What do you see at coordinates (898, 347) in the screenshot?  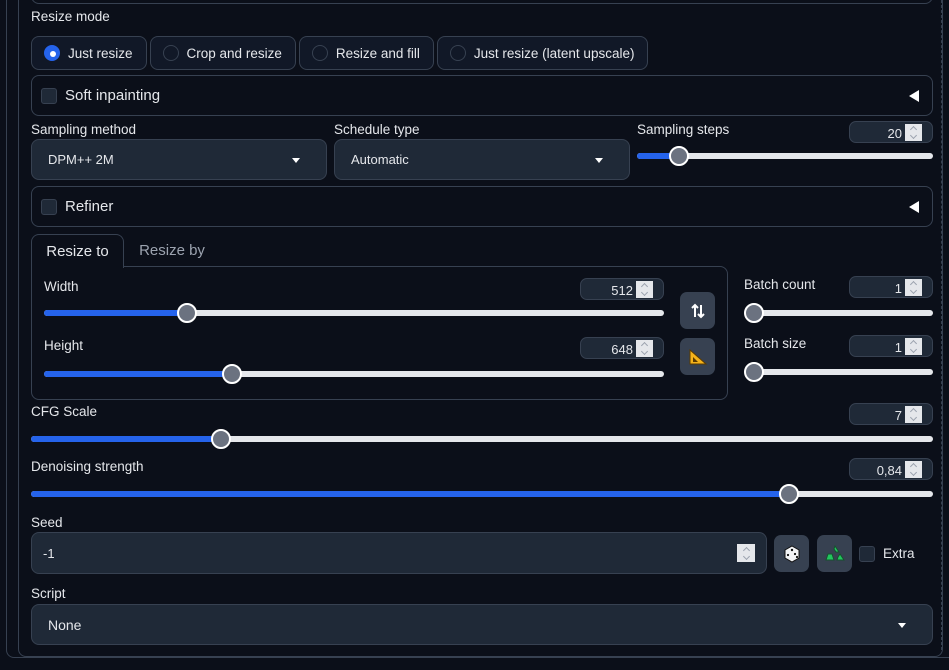 I see `batch-size-value: 1` at bounding box center [898, 347].